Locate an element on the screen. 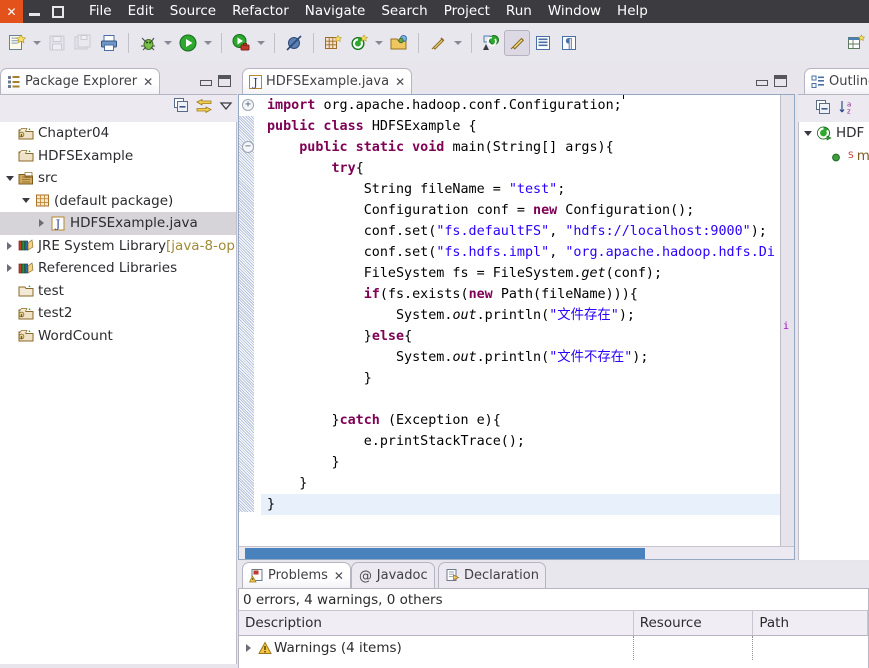  next-annotation-icon is located at coordinates (491, 43).